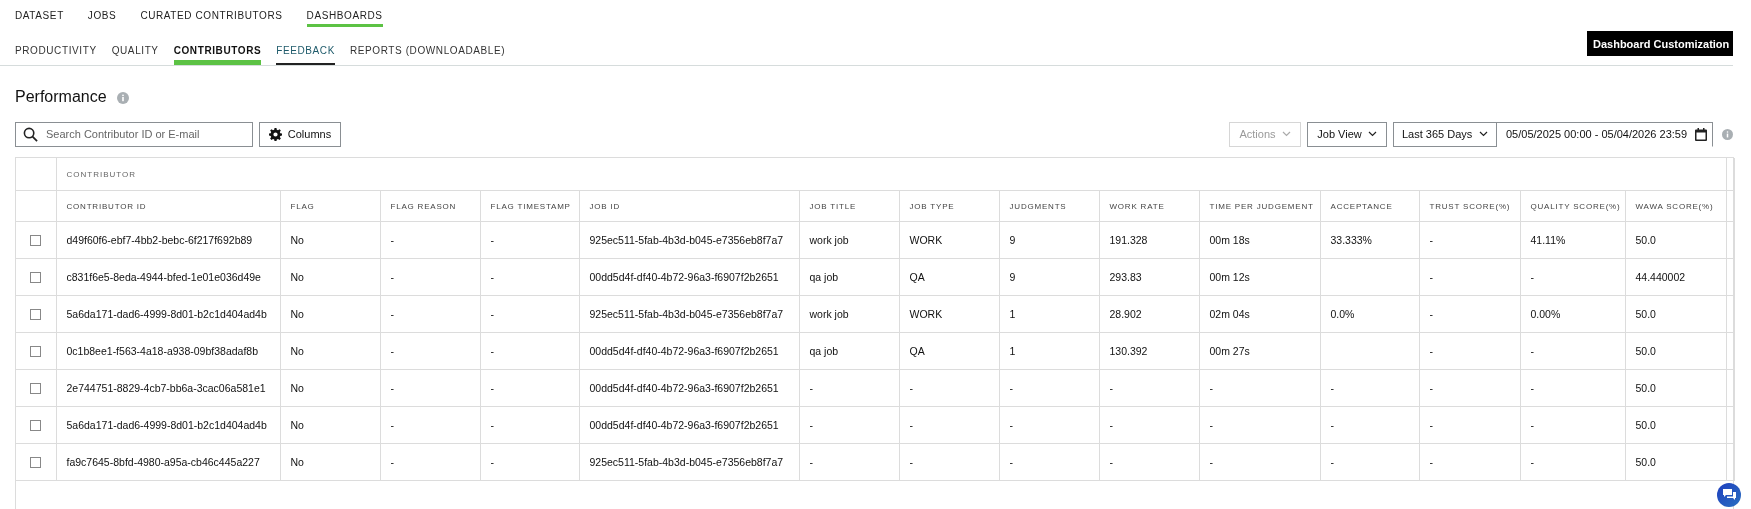 The image size is (1751, 509). Describe the element at coordinates (949, 206) in the screenshot. I see `column-header: JOB TYPE` at that location.